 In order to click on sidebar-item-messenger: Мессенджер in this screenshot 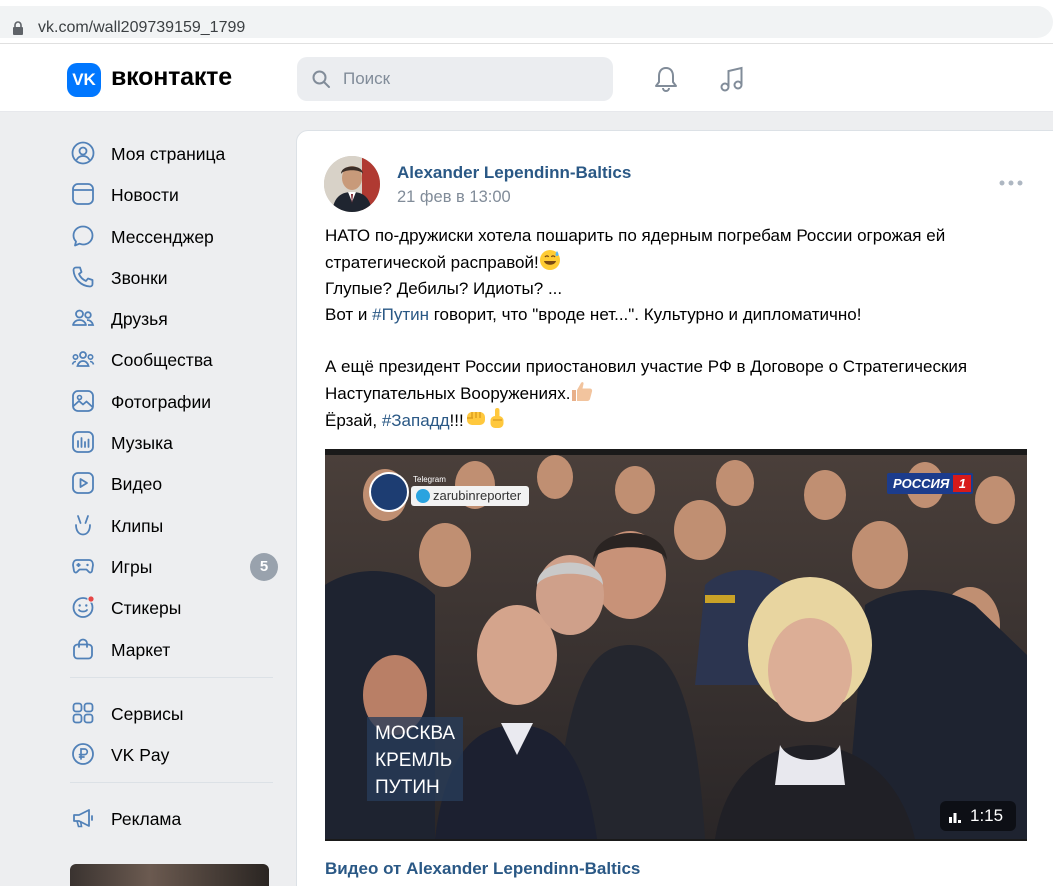, I will do `click(171, 235)`.